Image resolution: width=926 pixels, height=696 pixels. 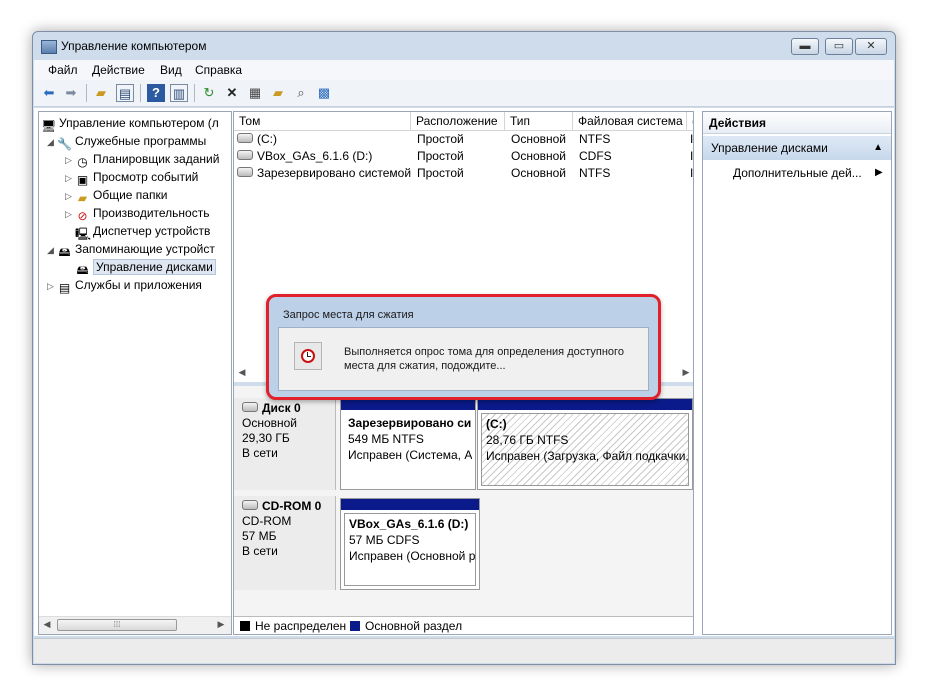 What do you see at coordinates (308, 356) in the screenshot?
I see `clock-icon` at bounding box center [308, 356].